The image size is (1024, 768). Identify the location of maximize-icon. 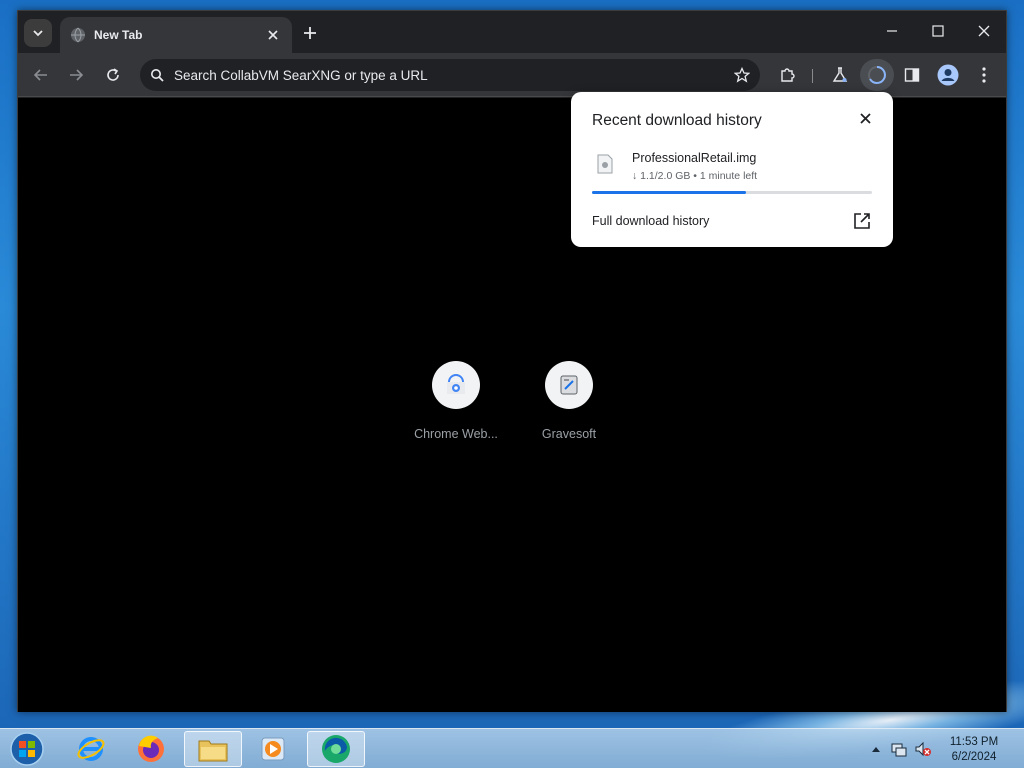
(938, 31).